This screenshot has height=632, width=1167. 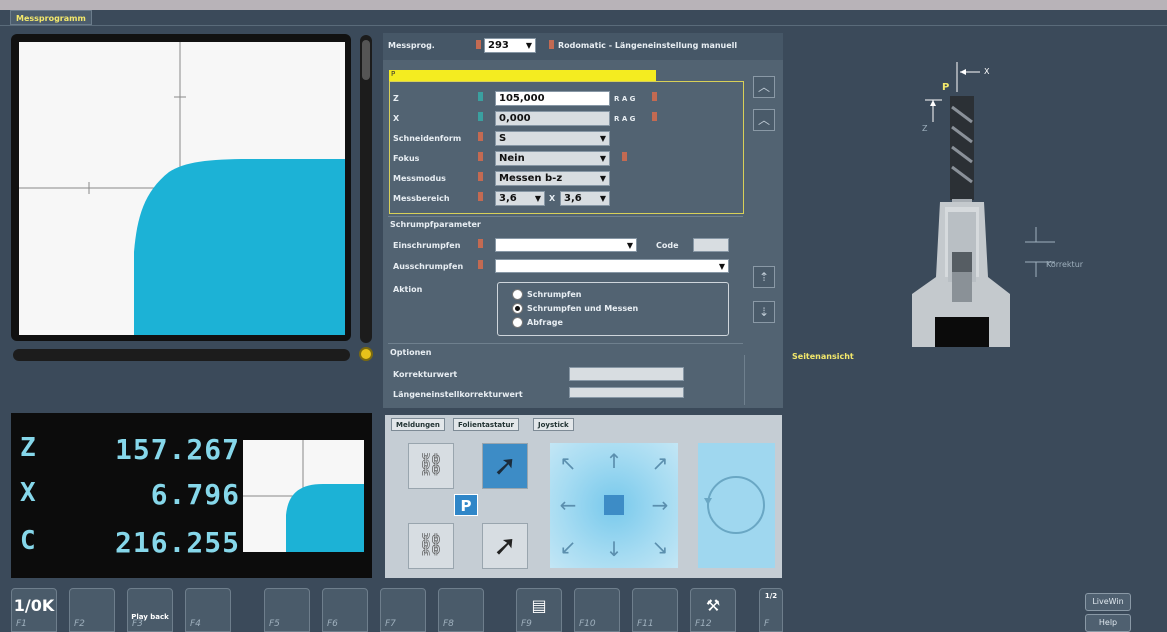 What do you see at coordinates (566, 245) in the screenshot?
I see `einschrumpfen-select: ▼` at bounding box center [566, 245].